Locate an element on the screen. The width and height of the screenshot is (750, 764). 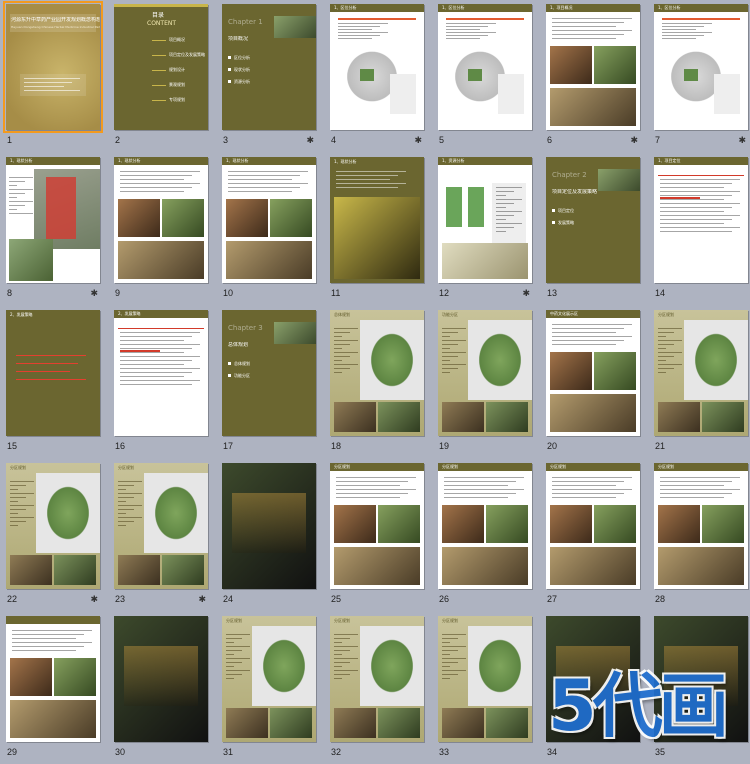
slide-cell: 1、项目概况 6 ✱ is located at coordinates (593, 78).